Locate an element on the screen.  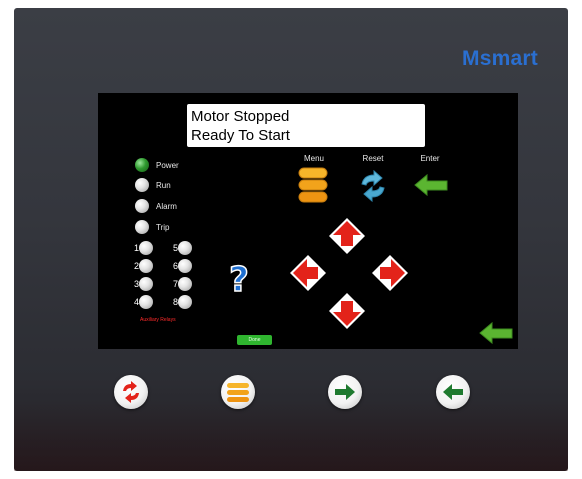
down-arrow-icon is located at coordinates (347, 311).